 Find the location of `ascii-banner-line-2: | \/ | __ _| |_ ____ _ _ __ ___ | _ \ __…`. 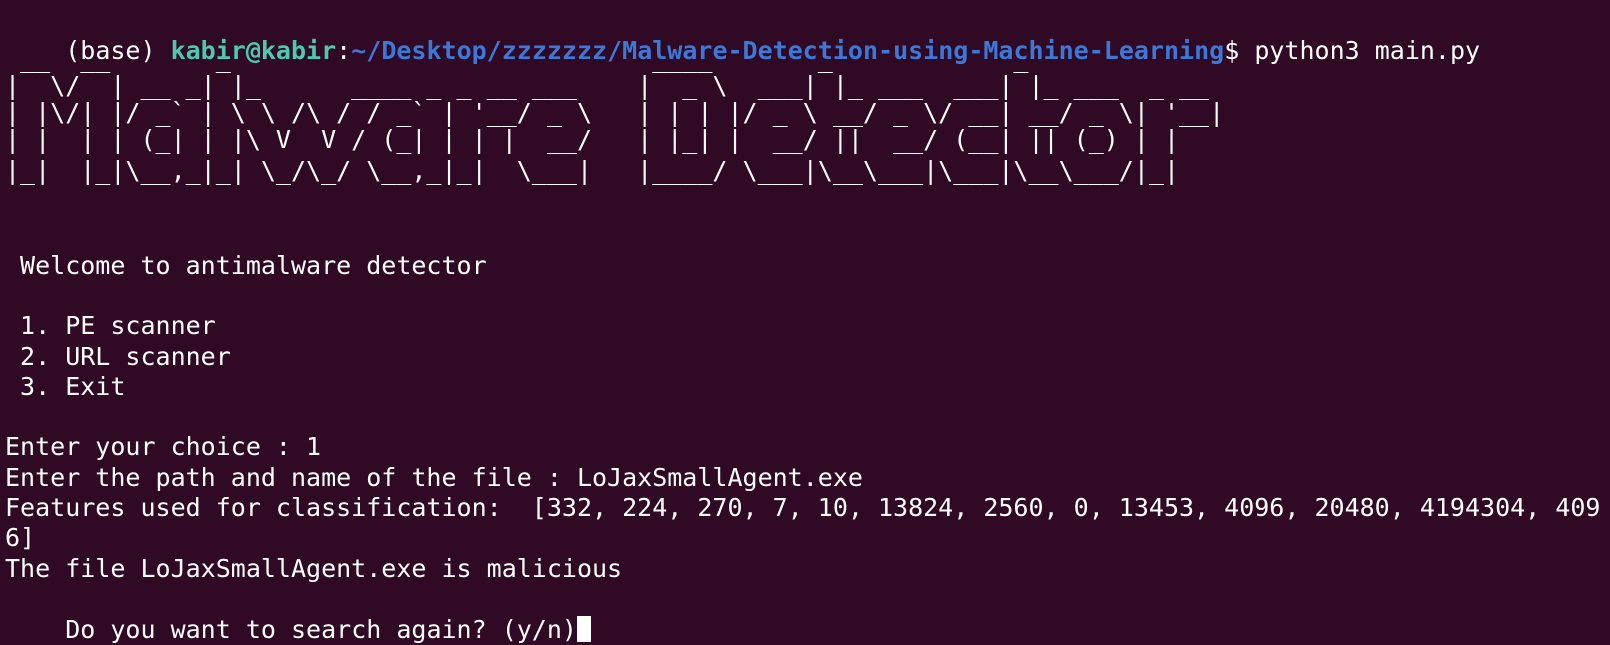

ascii-banner-line-2: | \/ | __ _| |_ ____ _ _ __ ___ | _ \ __… is located at coordinates (607, 85).